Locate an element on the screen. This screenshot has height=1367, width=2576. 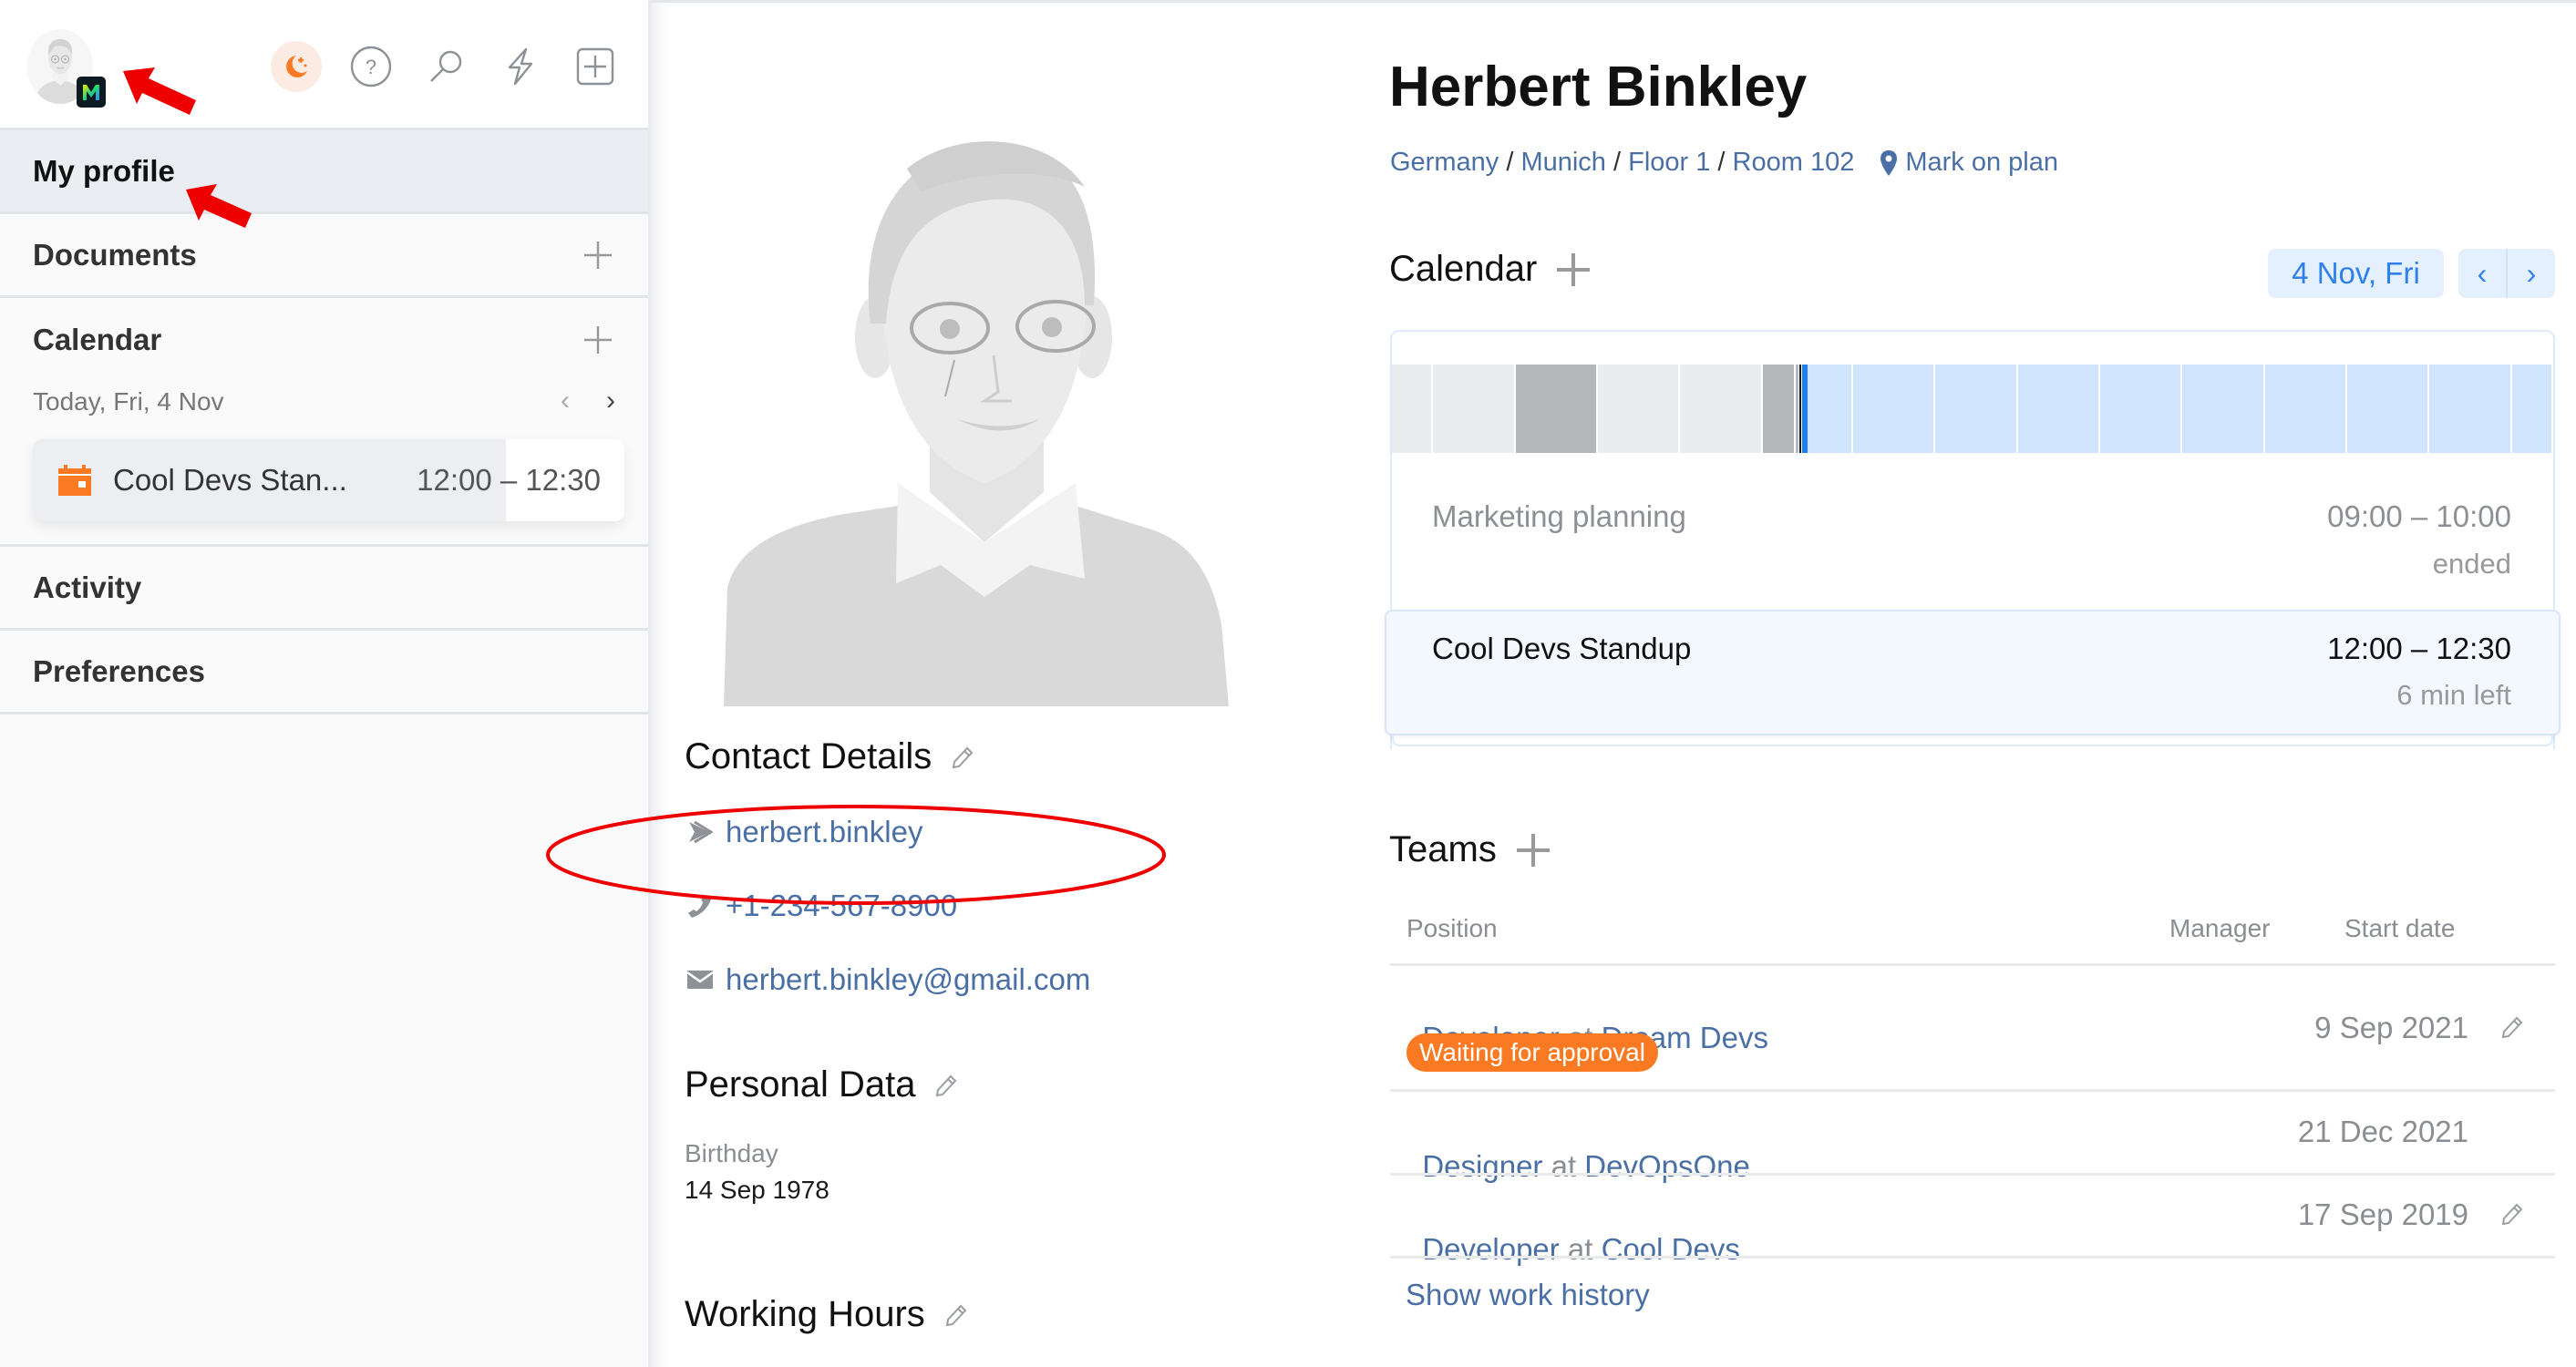
crumb-city: Munich is located at coordinates (1563, 163).